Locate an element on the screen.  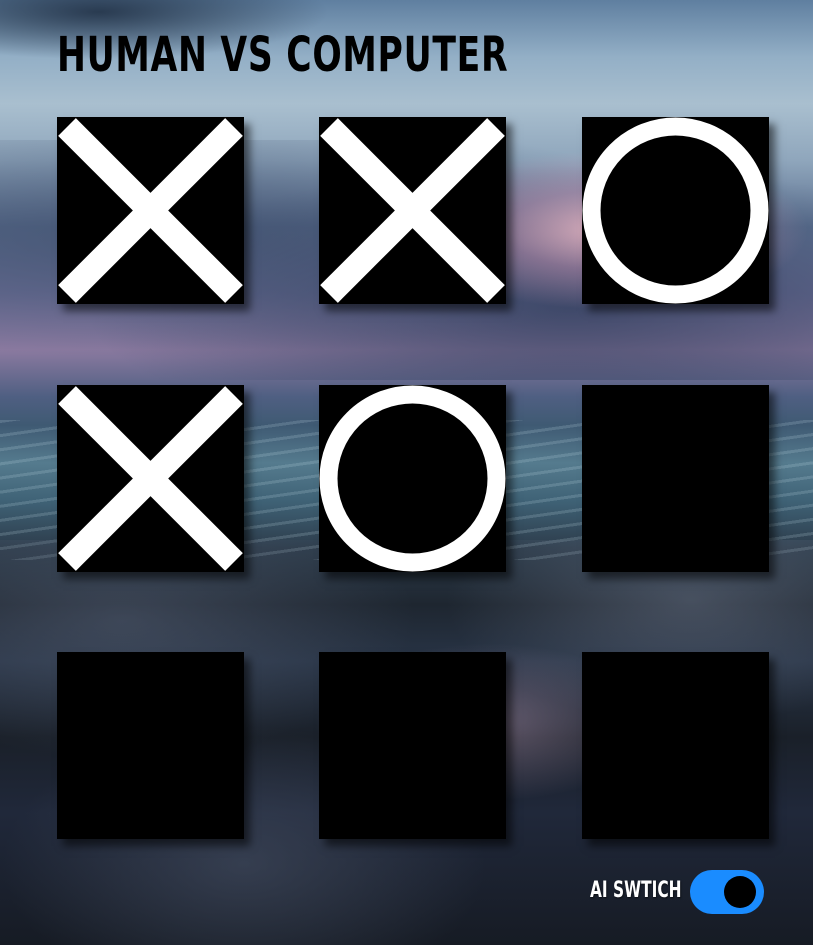
ai-toggle is located at coordinates (727, 892).